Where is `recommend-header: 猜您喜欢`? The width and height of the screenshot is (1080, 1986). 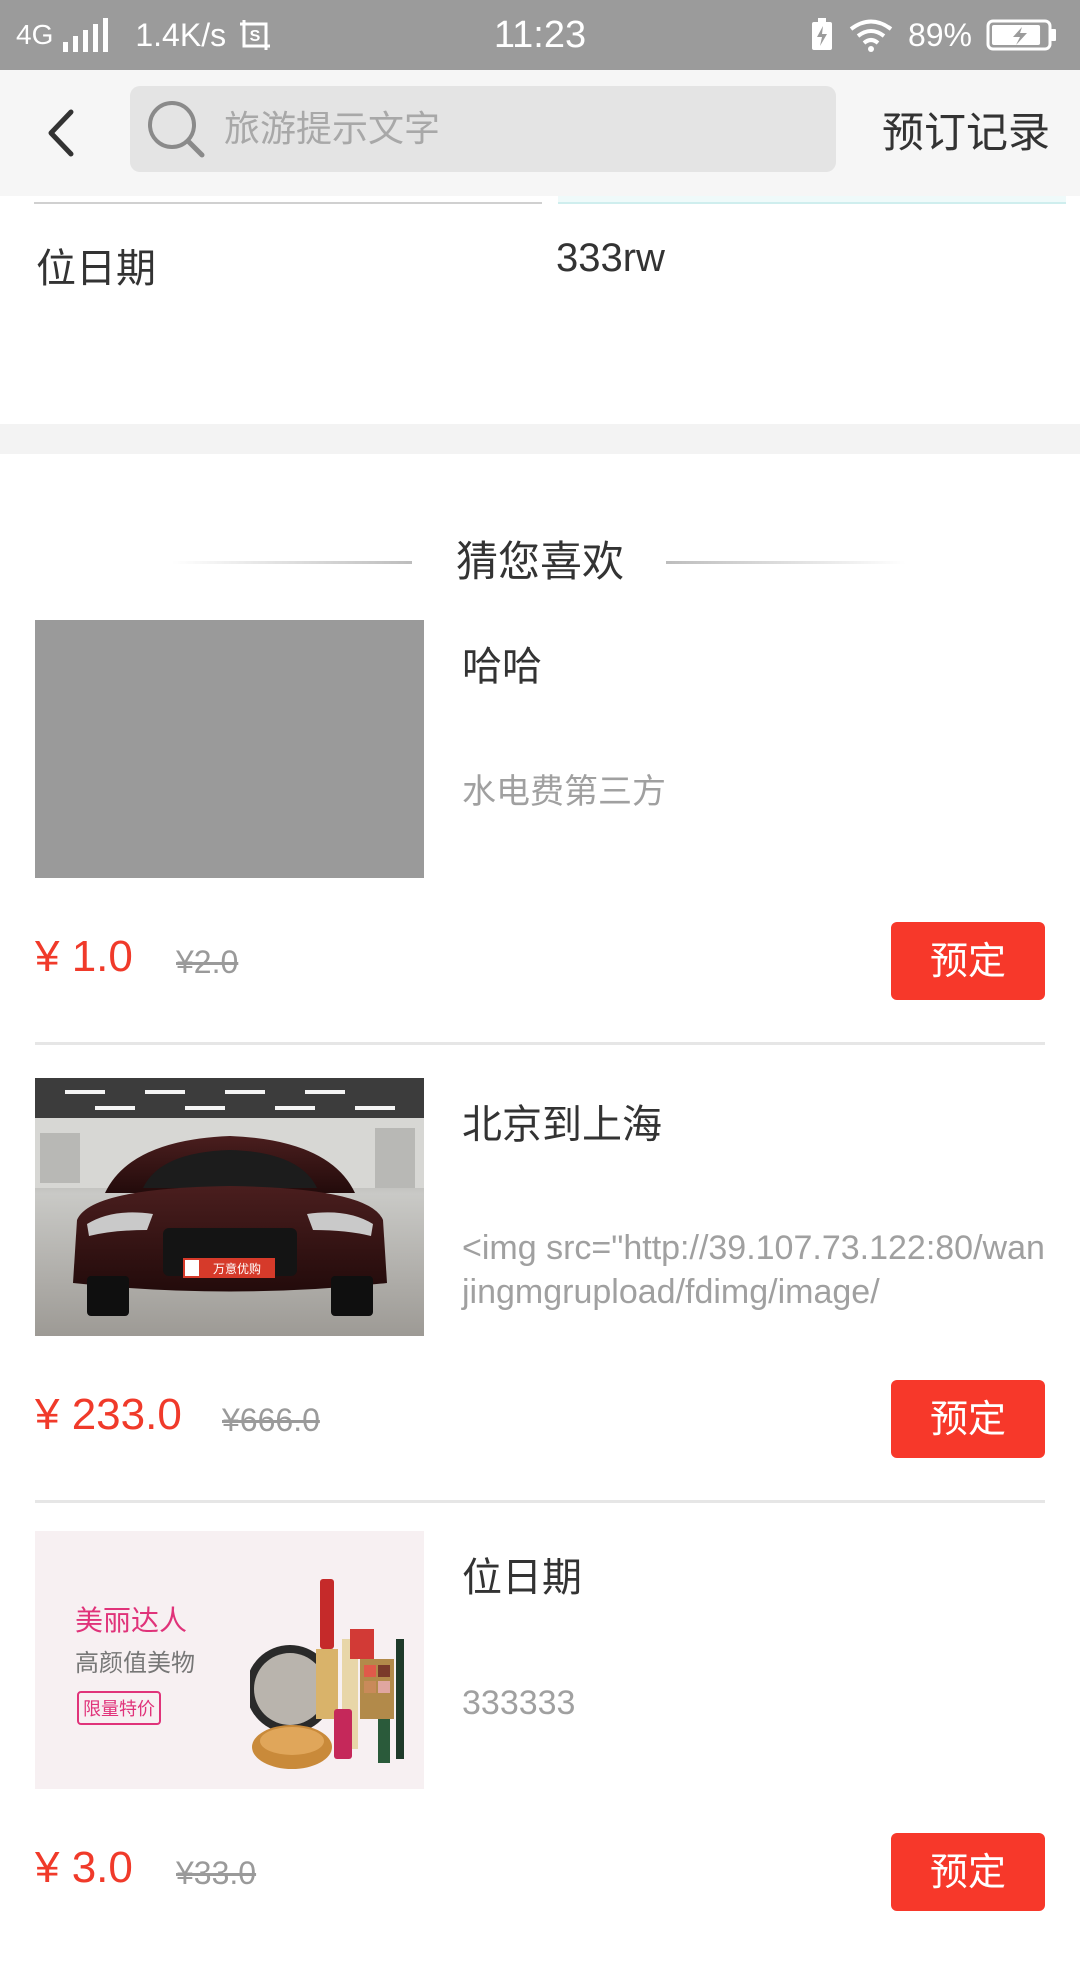 recommend-header: 猜您喜欢 is located at coordinates (540, 562).